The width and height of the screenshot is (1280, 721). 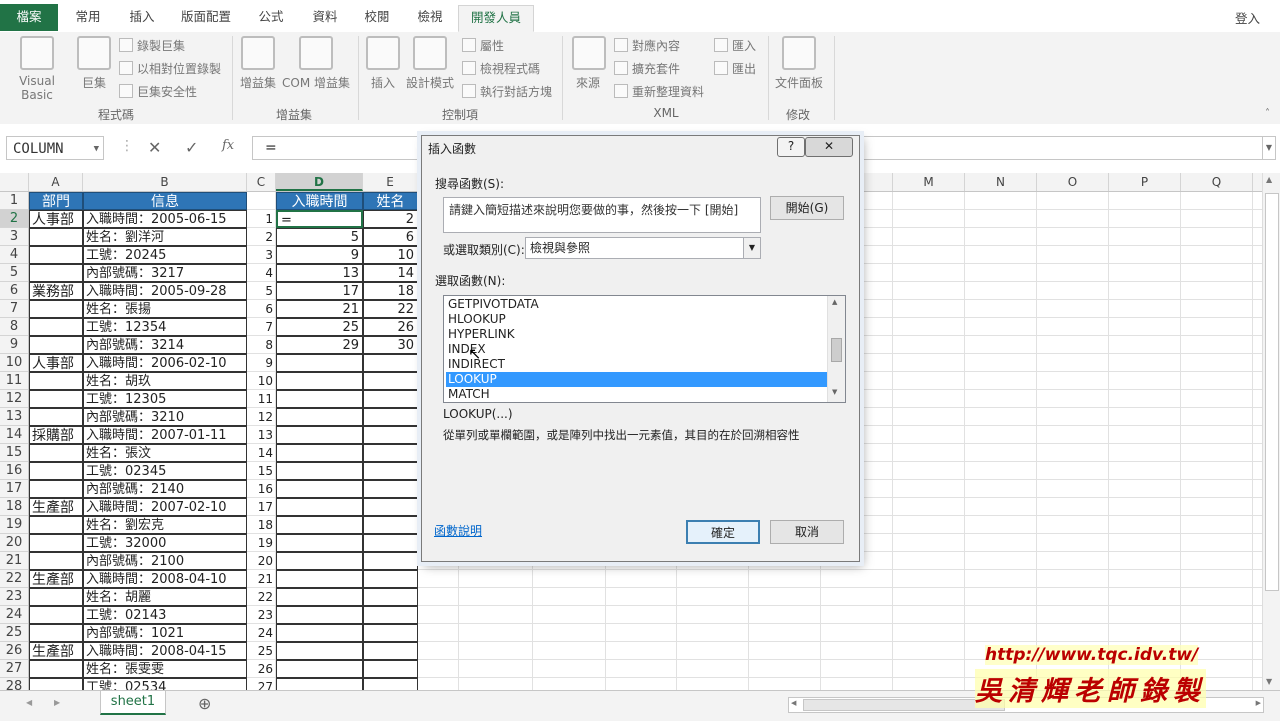 What do you see at coordinates (29, 17) in the screenshot?
I see `tab-file: 檔案` at bounding box center [29, 17].